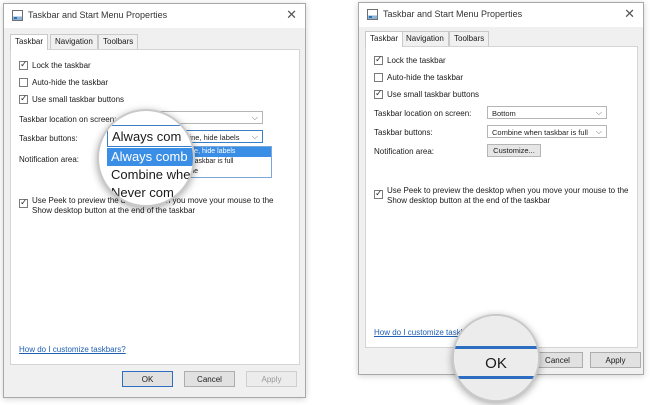 This screenshot has width=650, height=405. I want to click on zoomed-ok-button: OK, so click(496, 363).